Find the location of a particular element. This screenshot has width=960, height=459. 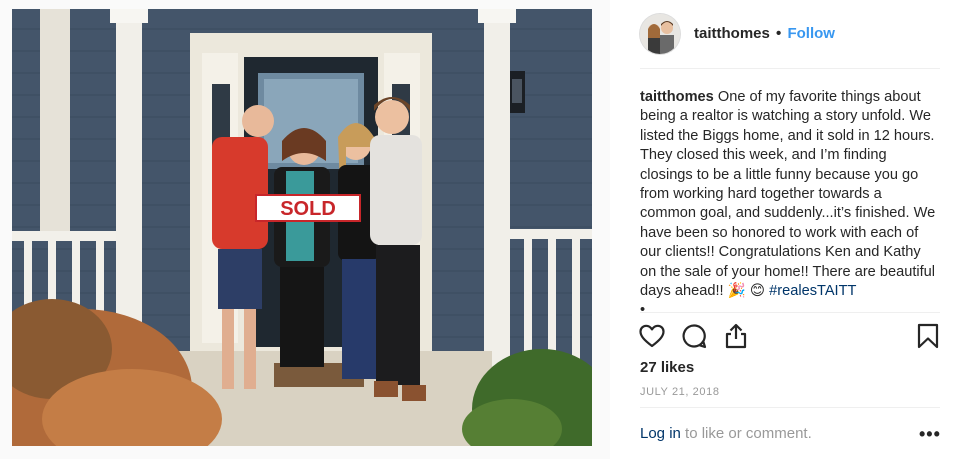

post-header: taitthomes • Follow is located at coordinates (785, 34).